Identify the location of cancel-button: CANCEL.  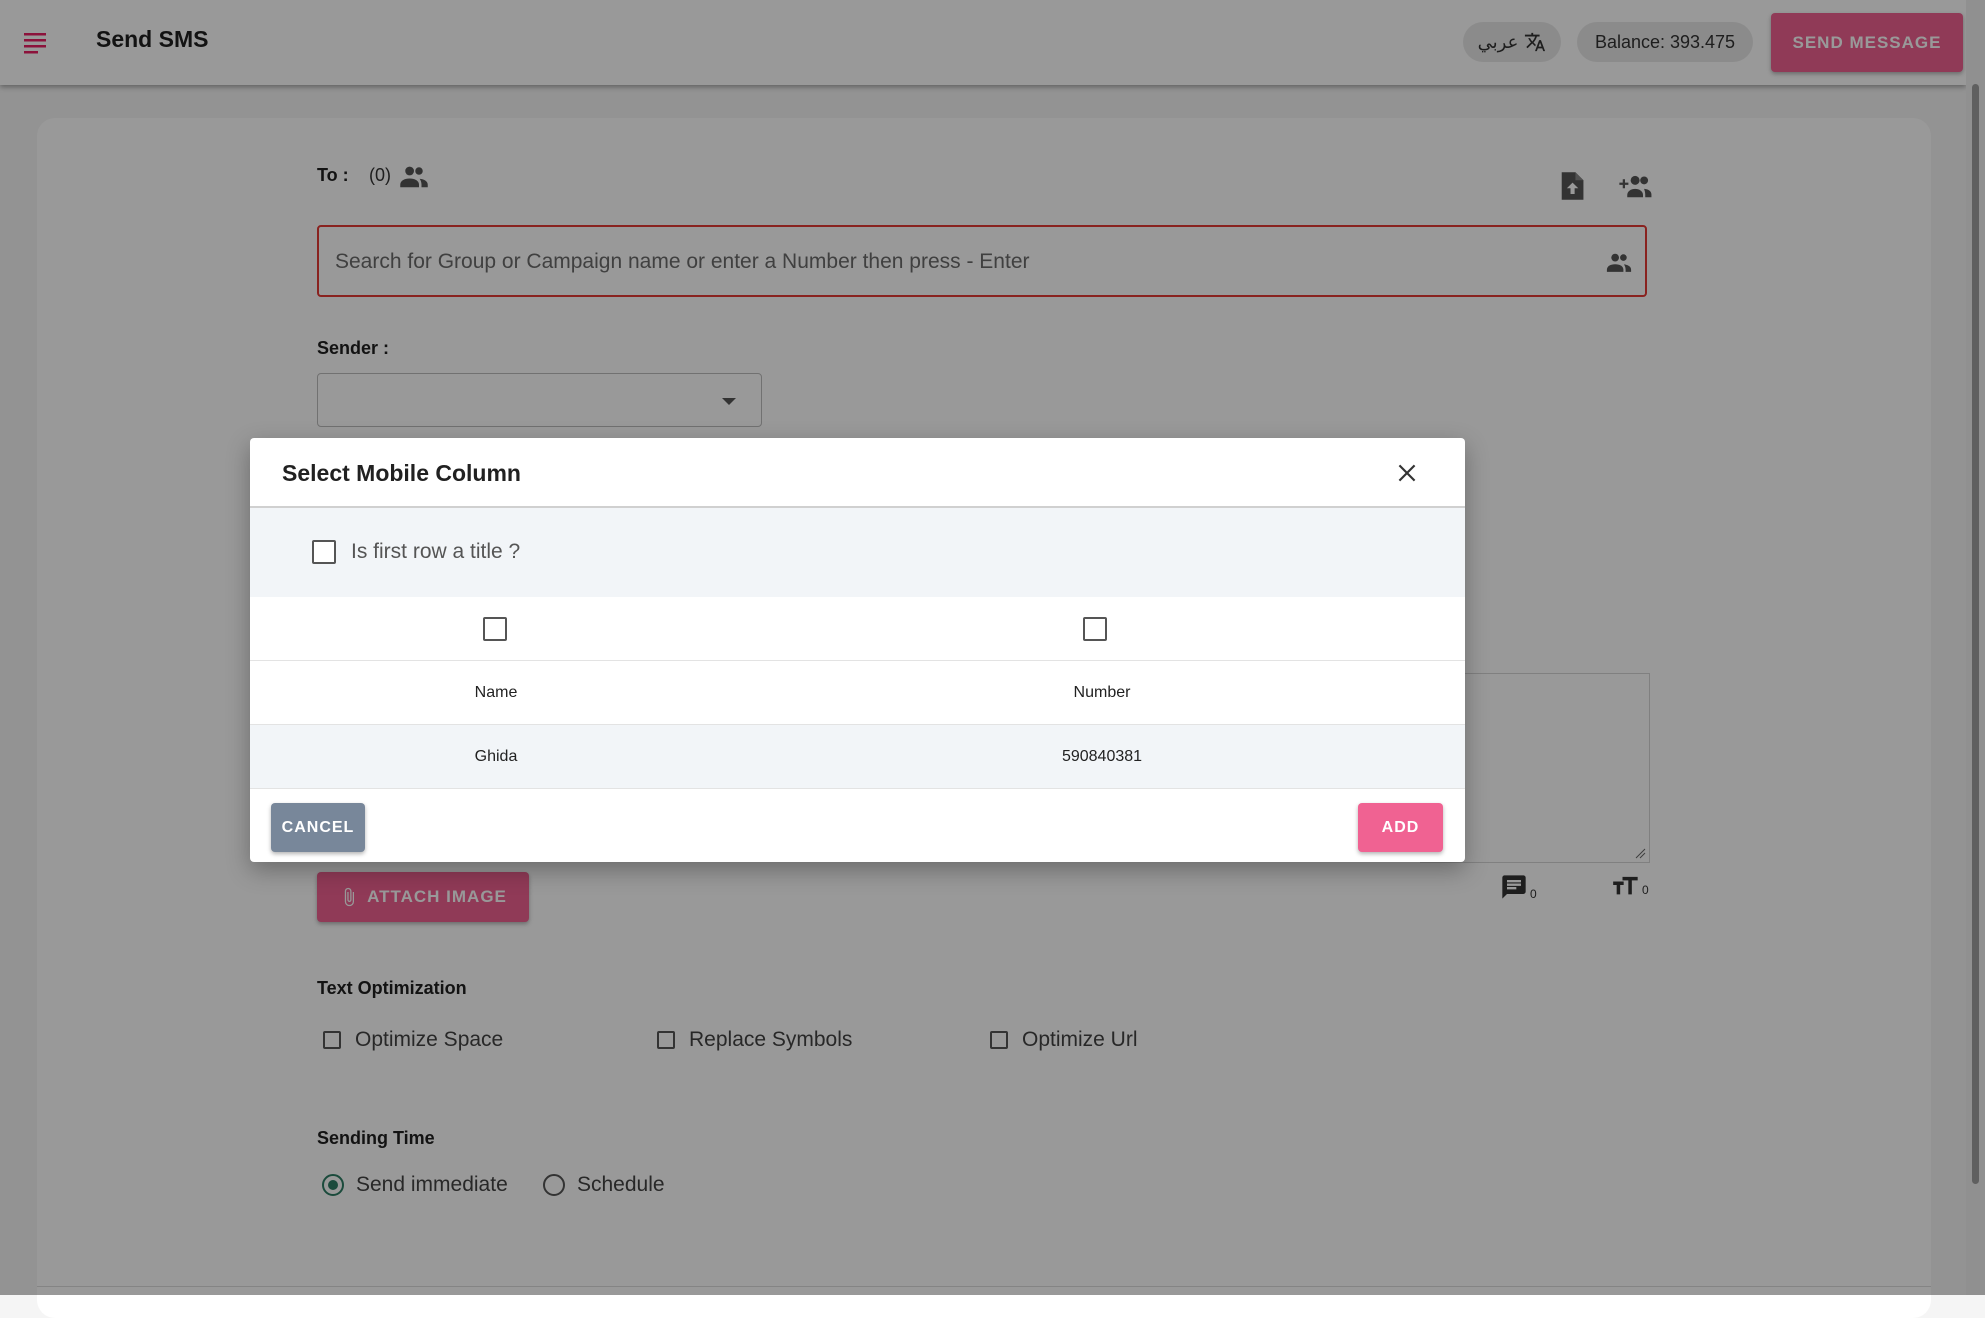
(318, 827).